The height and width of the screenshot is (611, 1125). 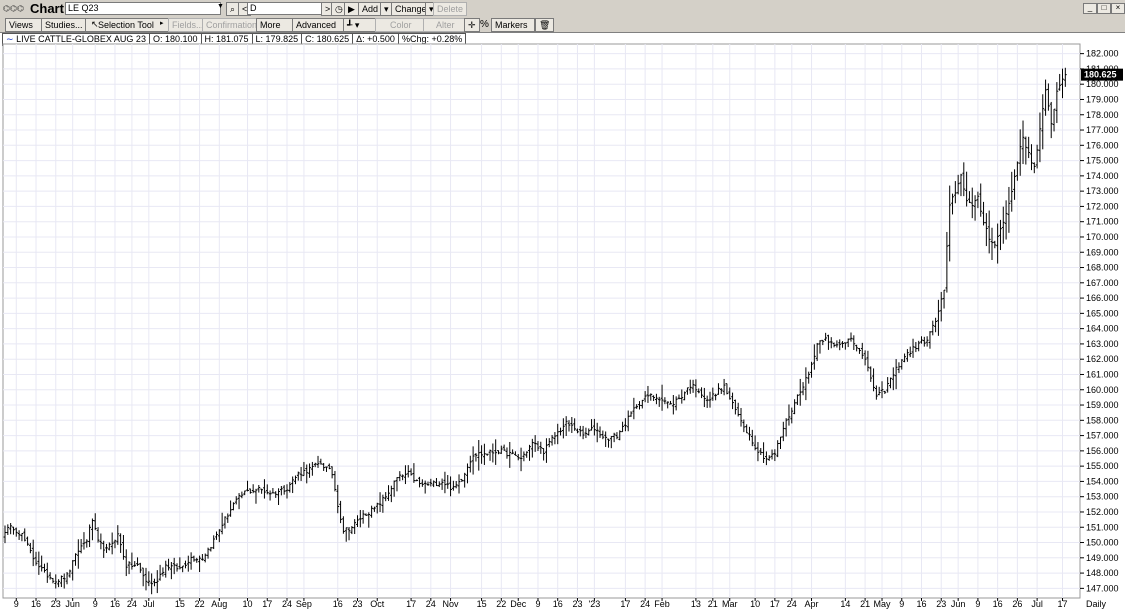 What do you see at coordinates (1102, 390) in the screenshot?
I see `y-tick-label: 160.000` at bounding box center [1102, 390].